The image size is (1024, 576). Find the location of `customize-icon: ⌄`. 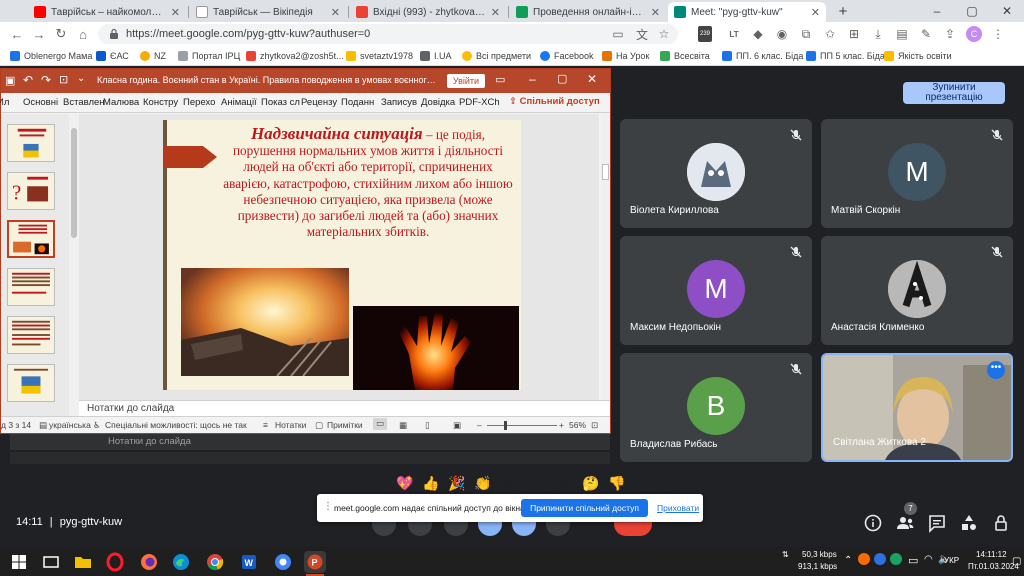

customize-icon: ⌄ is located at coordinates (82, 80).